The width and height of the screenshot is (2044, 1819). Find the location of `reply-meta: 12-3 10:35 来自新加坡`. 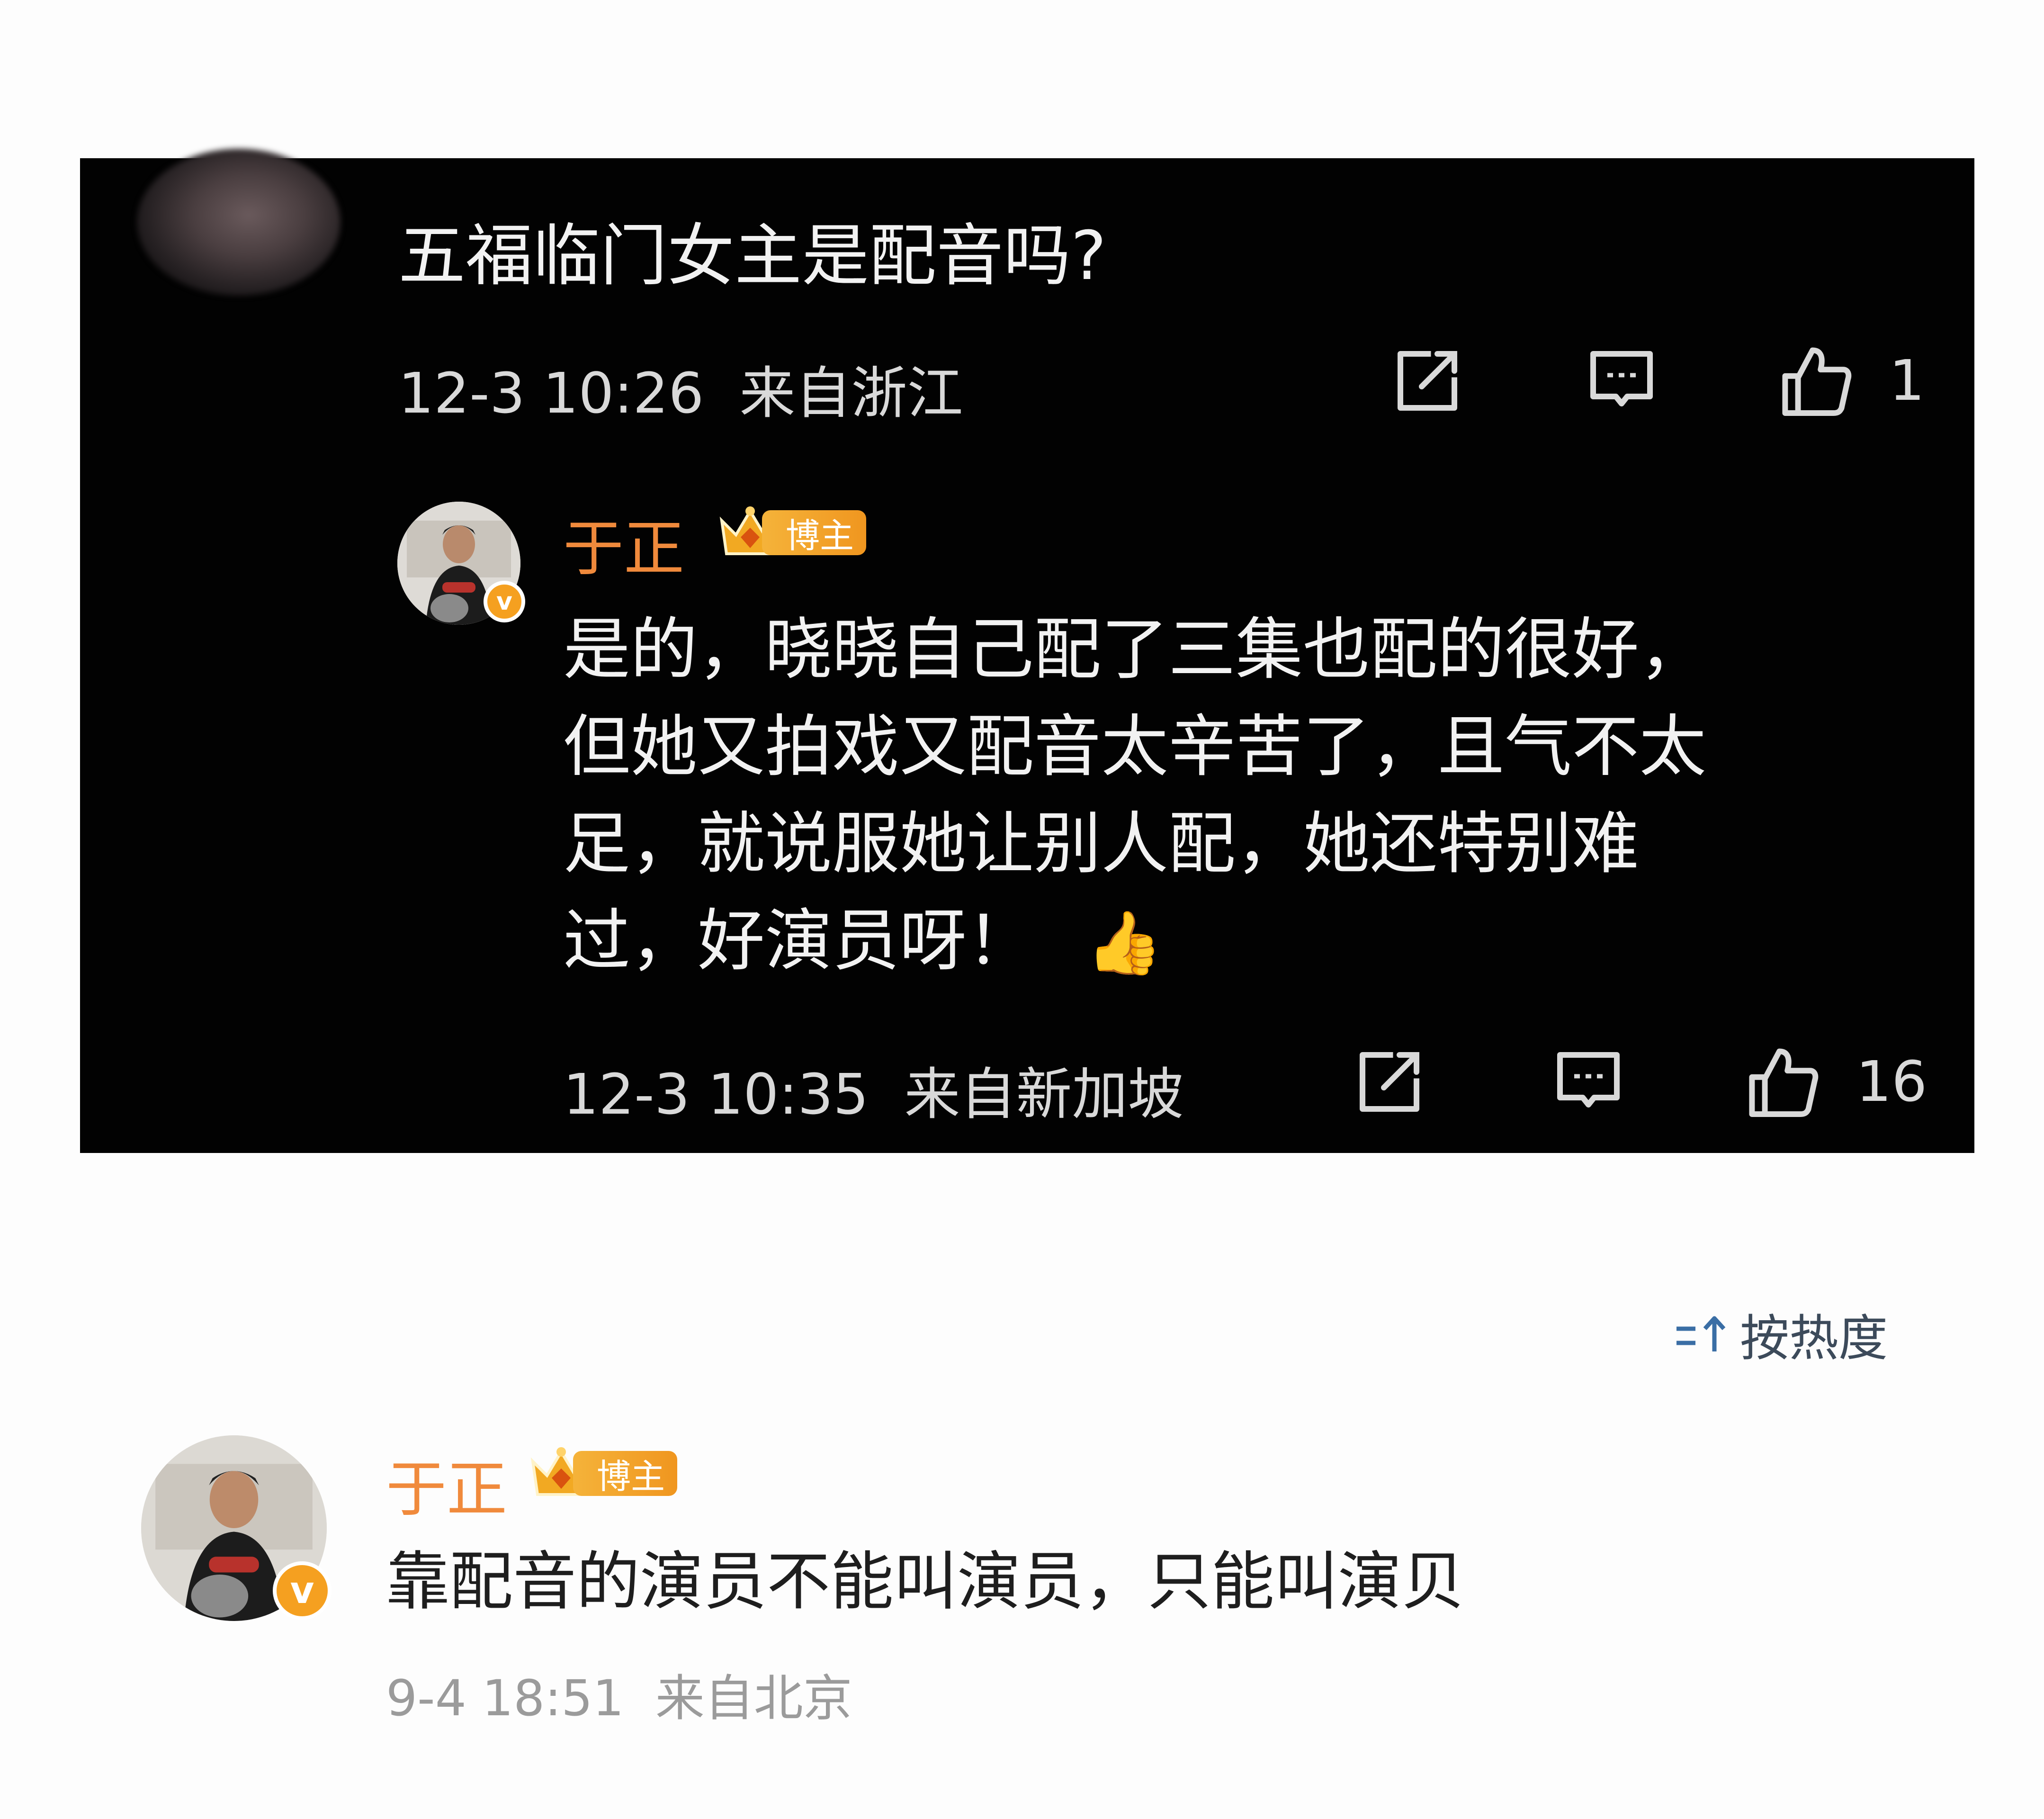

reply-meta: 12-3 10:35 来自新加坡 is located at coordinates (873, 1089).